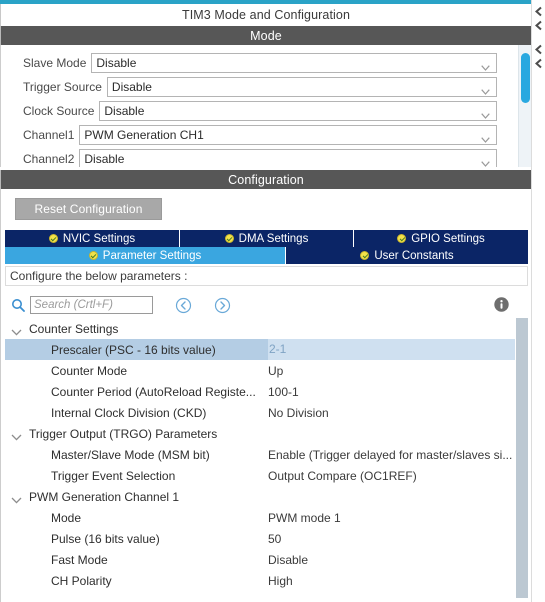 This screenshot has width=545, height=602. I want to click on tab-dma-settings: DMA Settings, so click(267, 238).